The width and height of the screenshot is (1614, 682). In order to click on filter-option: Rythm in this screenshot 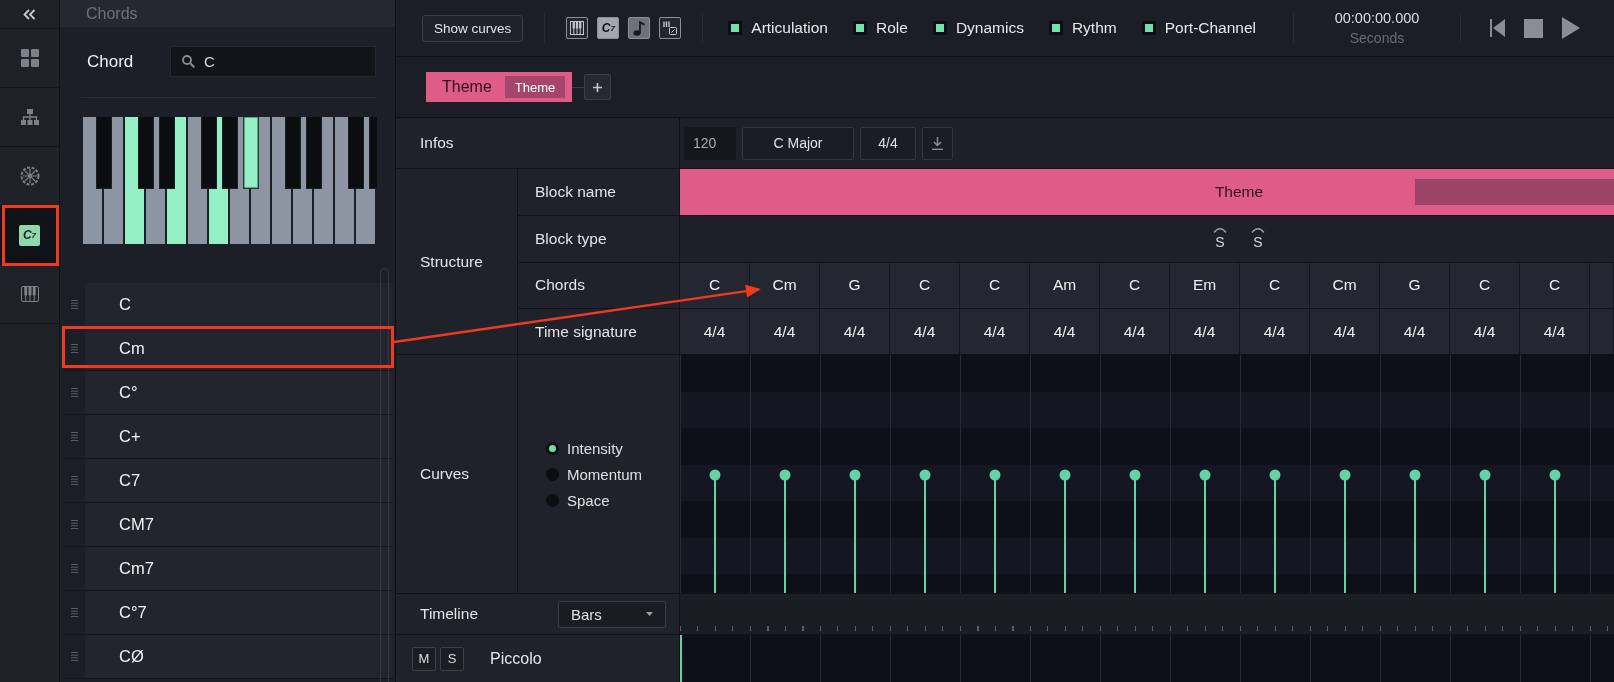, I will do `click(1082, 28)`.